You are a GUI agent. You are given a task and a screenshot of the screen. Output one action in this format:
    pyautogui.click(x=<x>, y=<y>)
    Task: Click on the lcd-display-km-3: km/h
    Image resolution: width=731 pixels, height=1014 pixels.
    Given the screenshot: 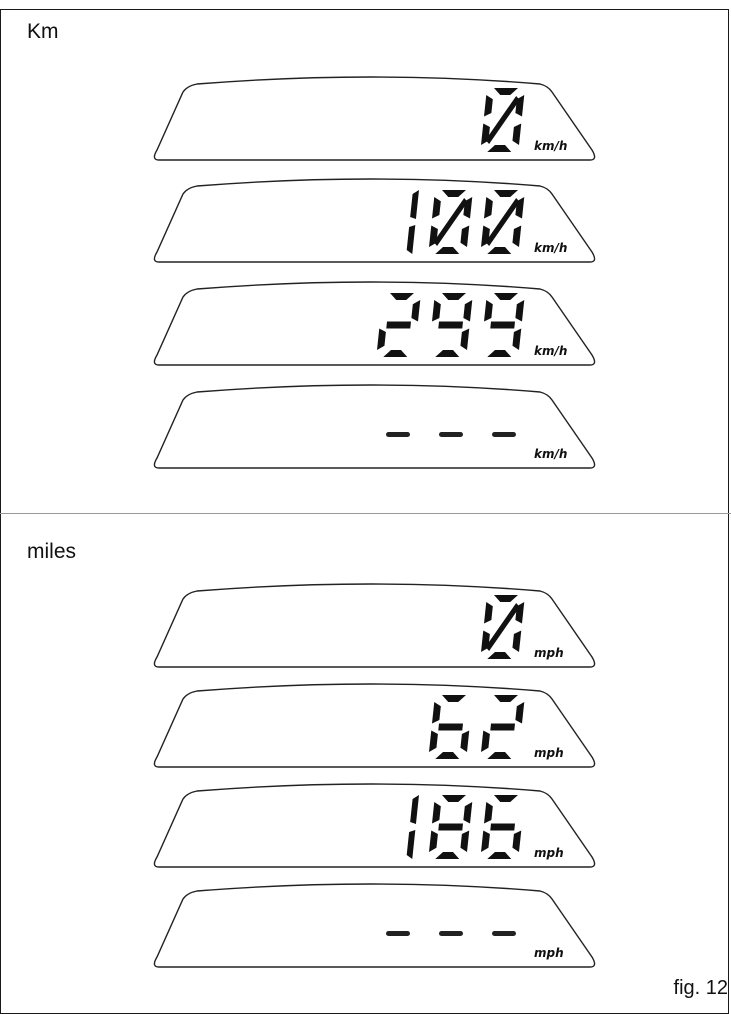 What is the action you would take?
    pyautogui.click(x=374, y=323)
    